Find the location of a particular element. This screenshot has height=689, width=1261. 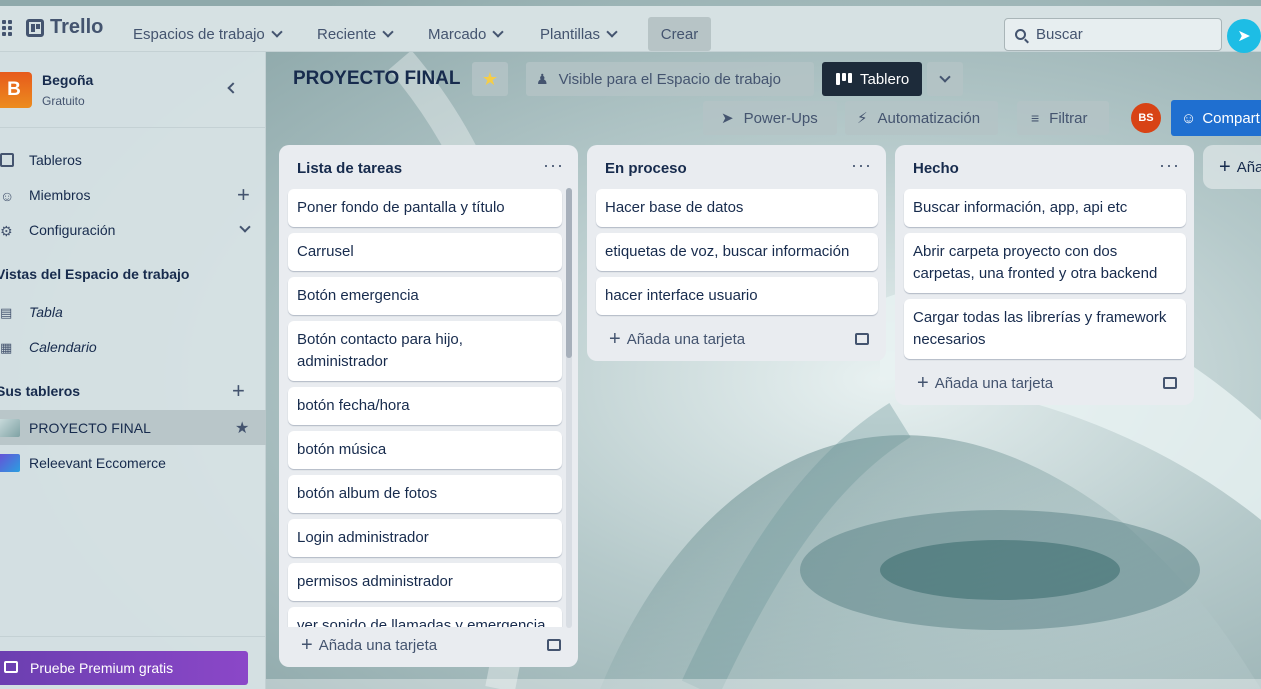

divider is located at coordinates (133, 636).